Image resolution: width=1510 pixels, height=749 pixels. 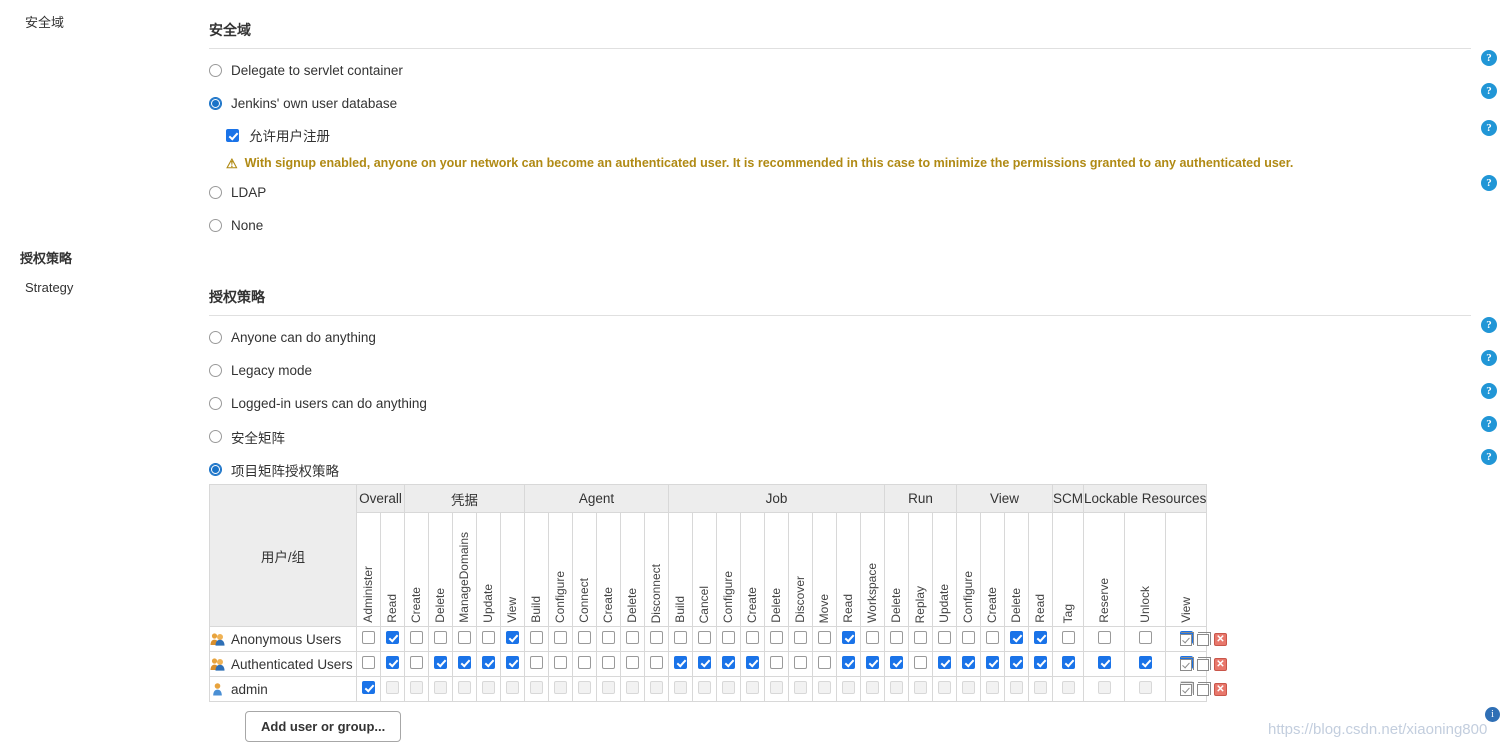 I want to click on help-icon-delegate-servlet: ?, so click(x=1489, y=58).